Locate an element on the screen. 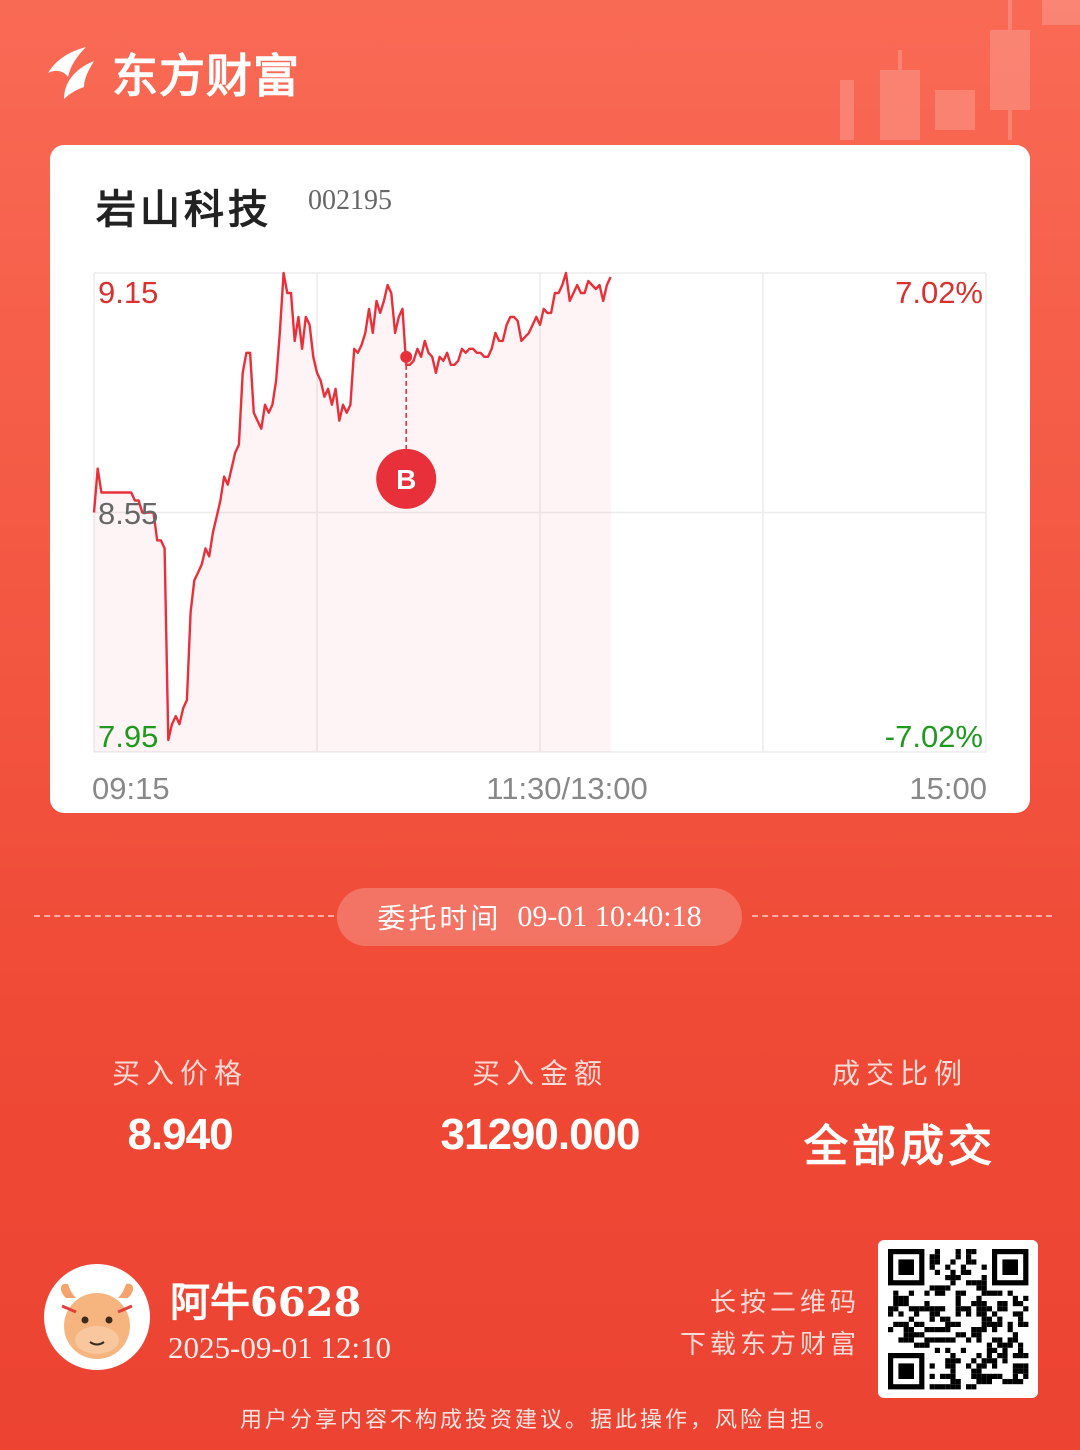 The image size is (1080, 1450). avatar is located at coordinates (97, 1317).